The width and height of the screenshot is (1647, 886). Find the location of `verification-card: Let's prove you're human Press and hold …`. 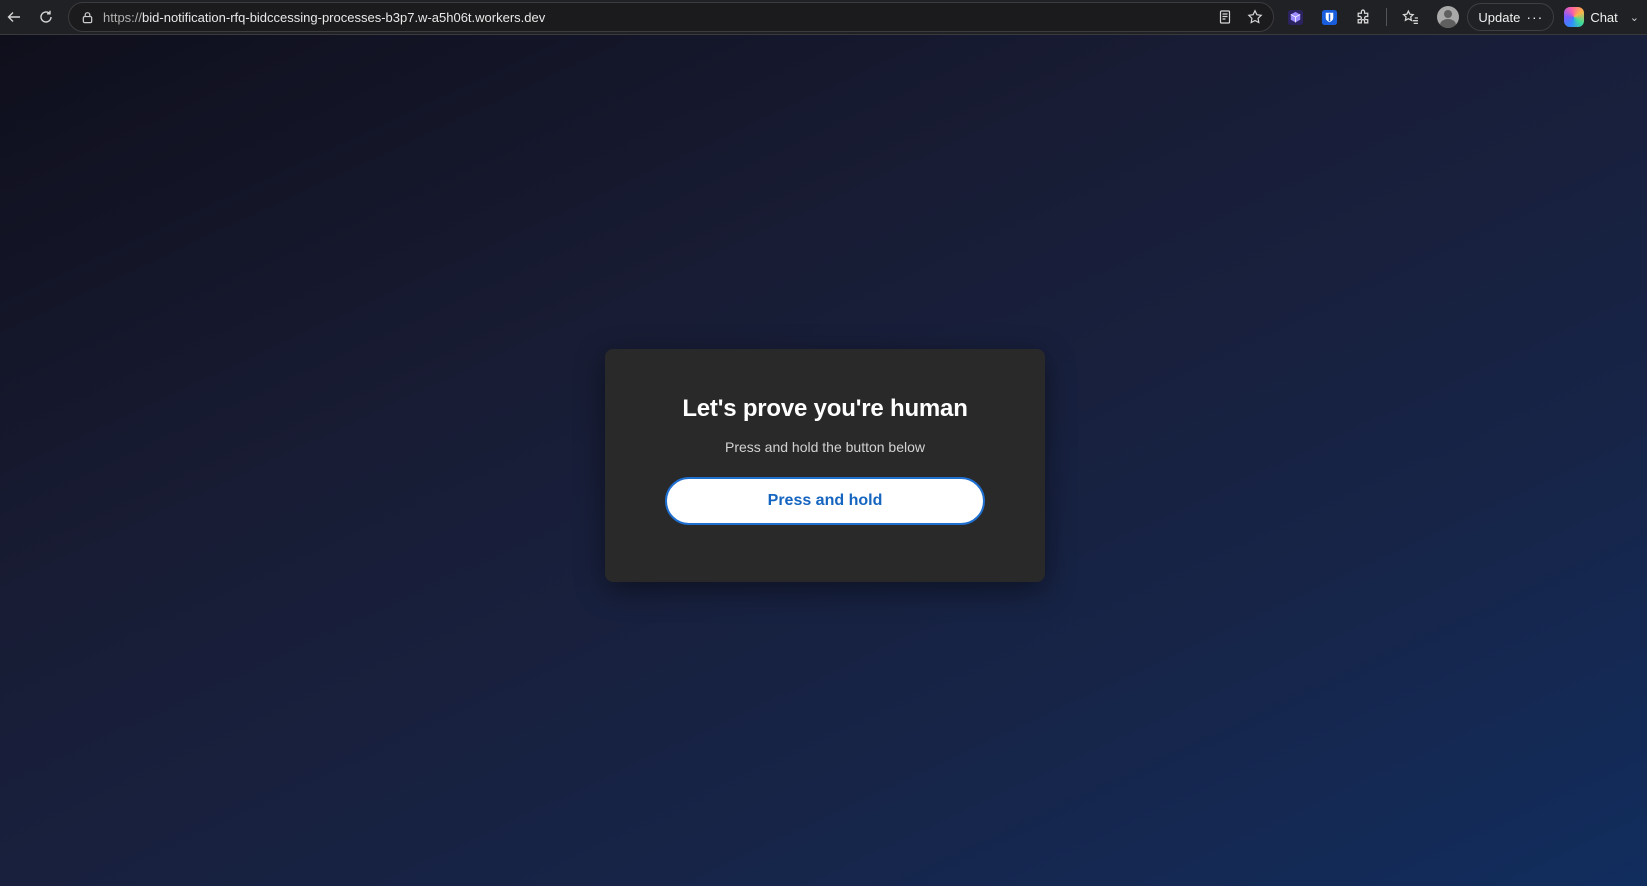

verification-card: Let's prove you're human Press and hold … is located at coordinates (825, 465).